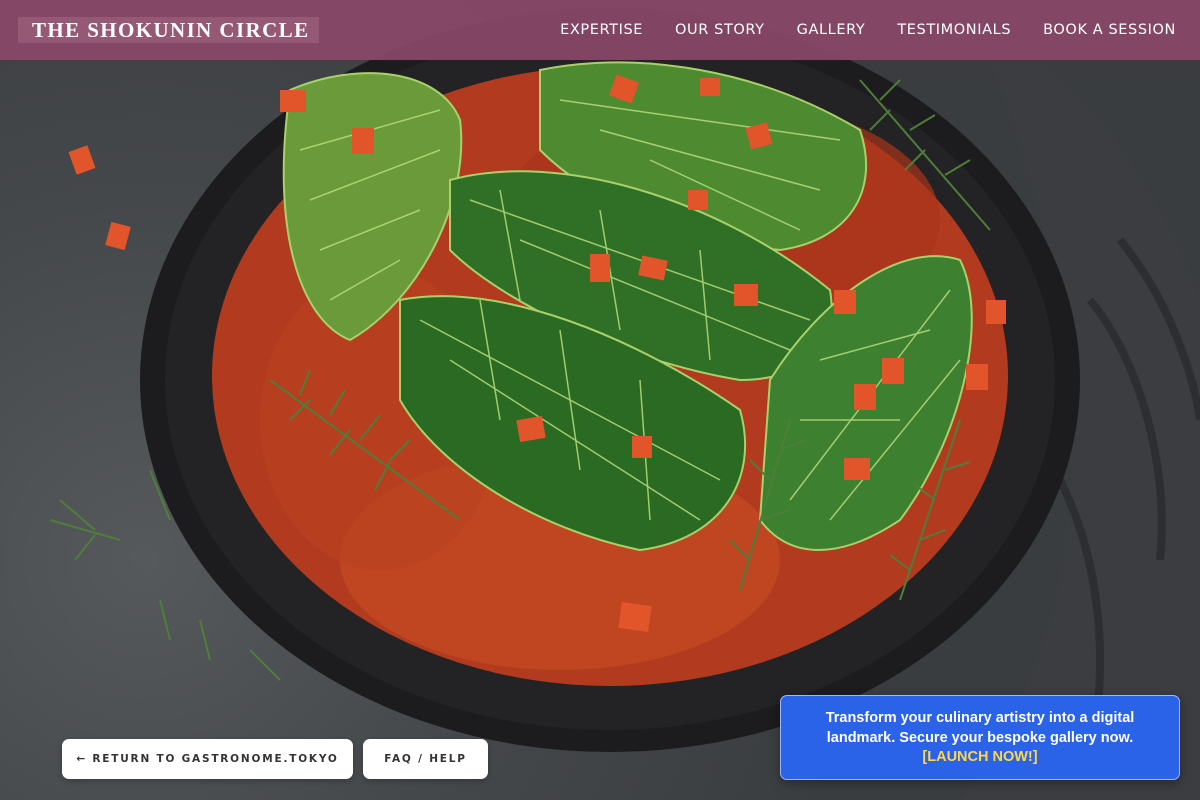 Image resolution: width=1200 pixels, height=800 pixels. I want to click on nav-link-testimonials: TESTIMONIALS, so click(954, 30).